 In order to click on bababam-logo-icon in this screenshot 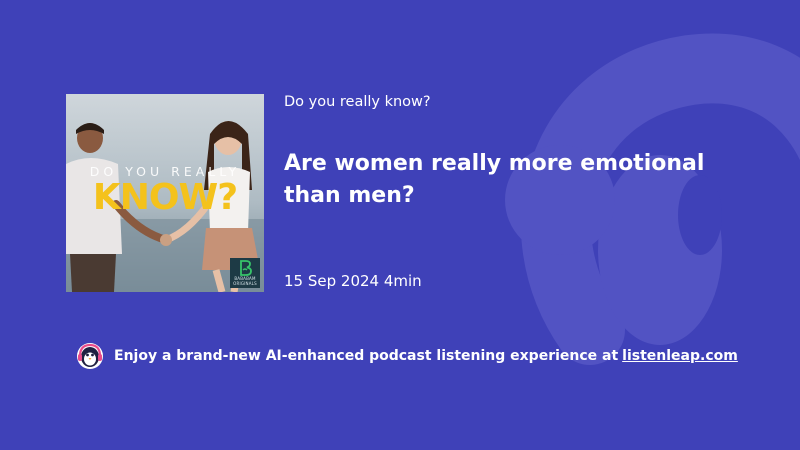, I will do `click(246, 268)`.